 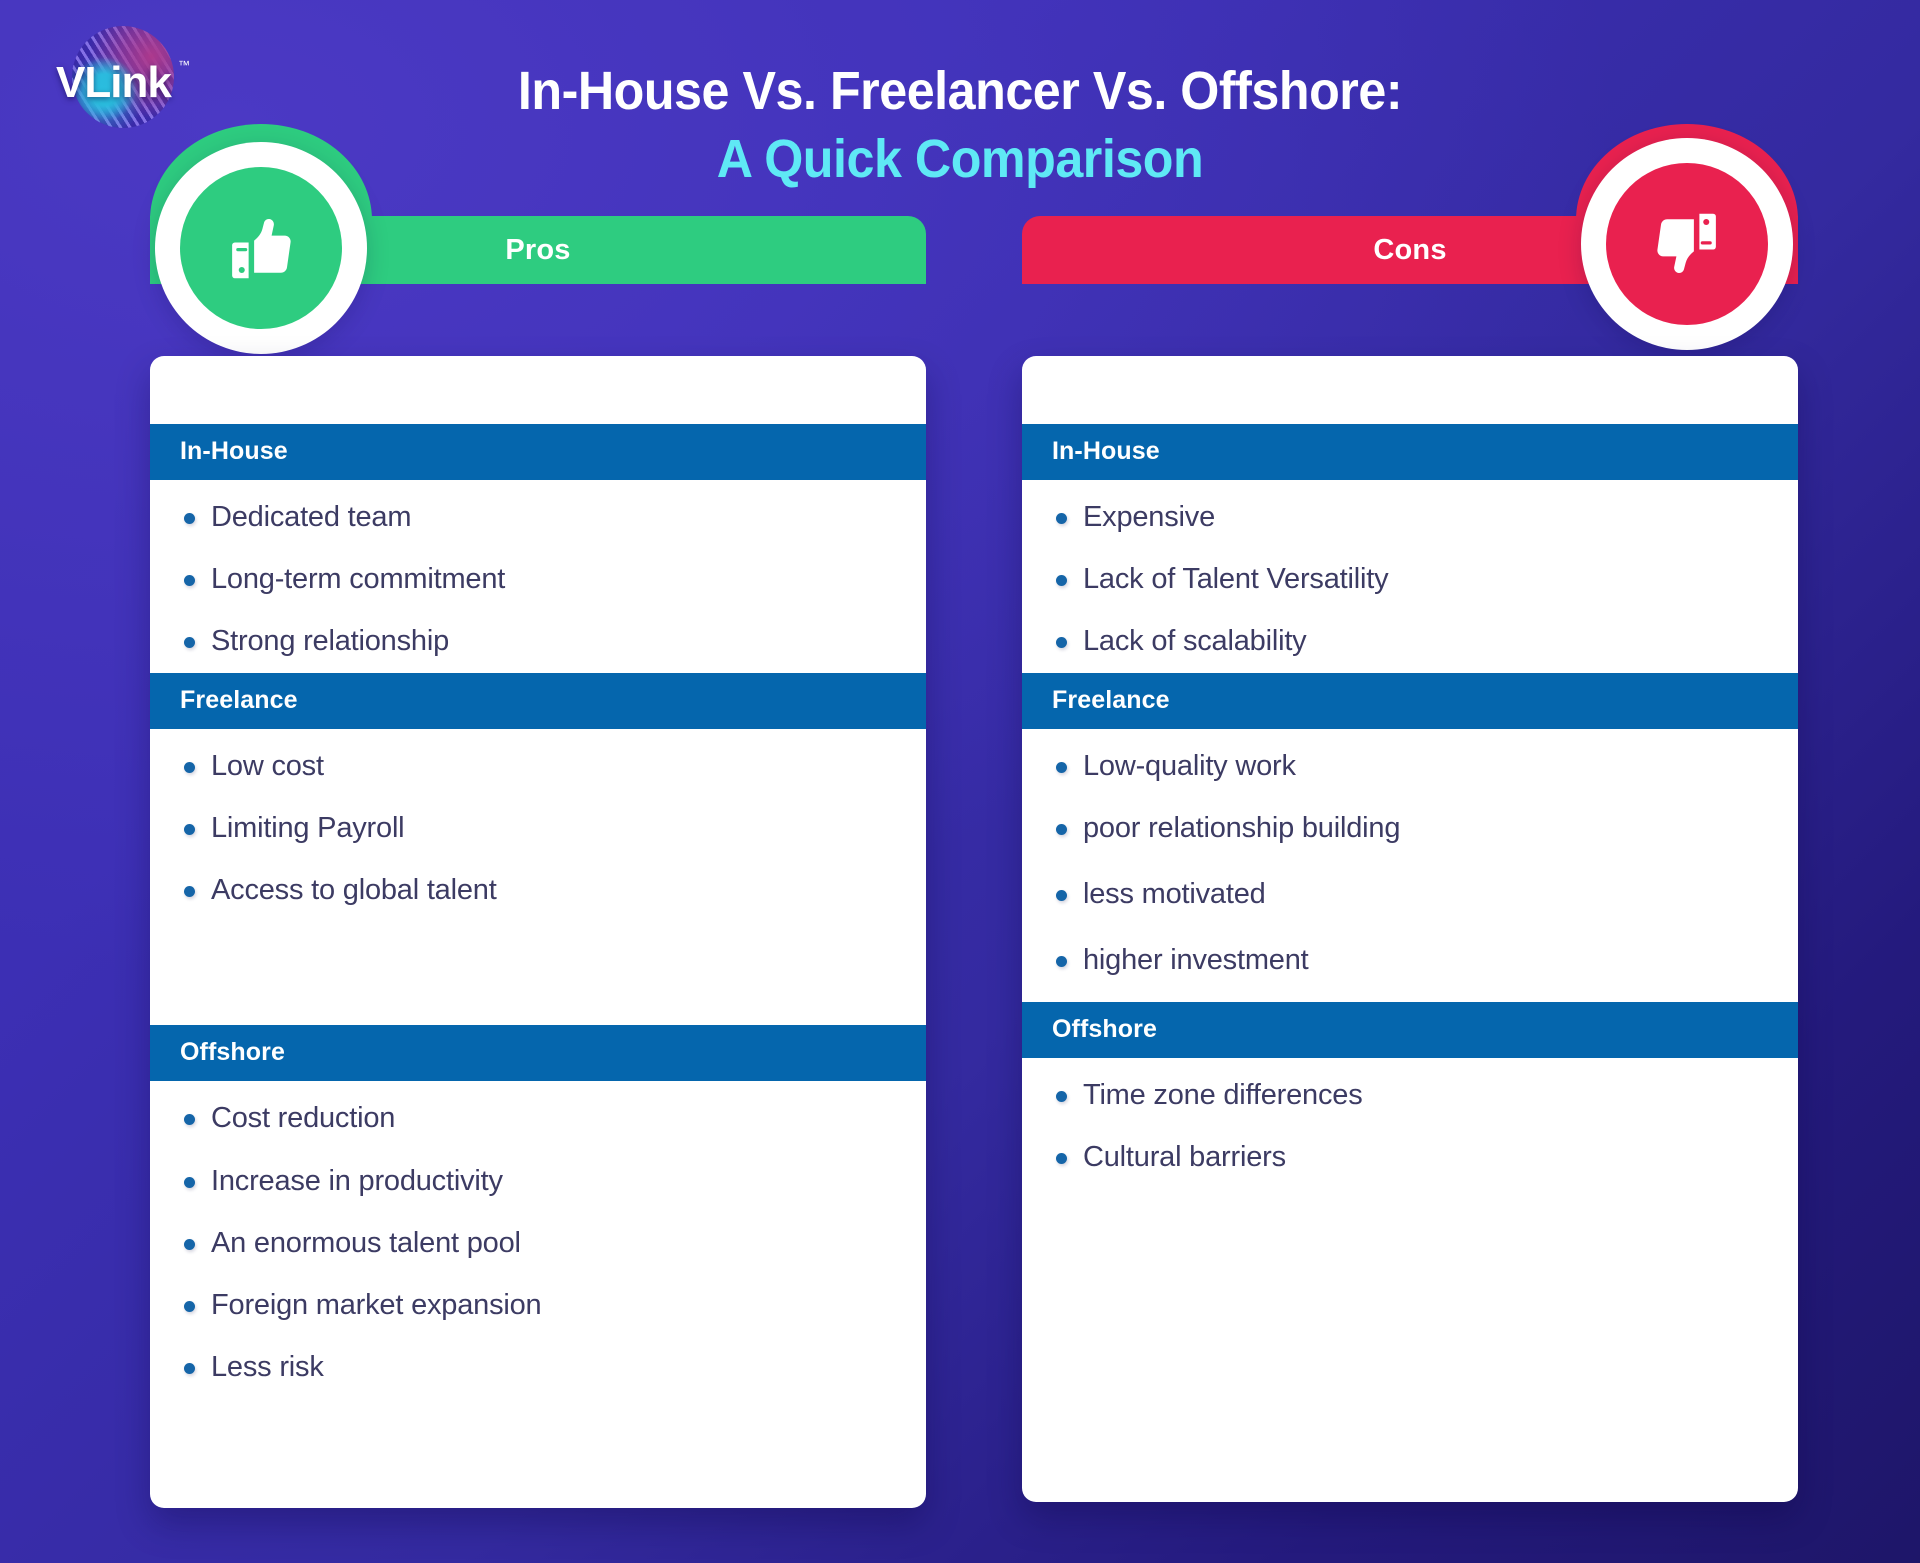 I want to click on list-item: higher investment, so click(x=1412, y=960).